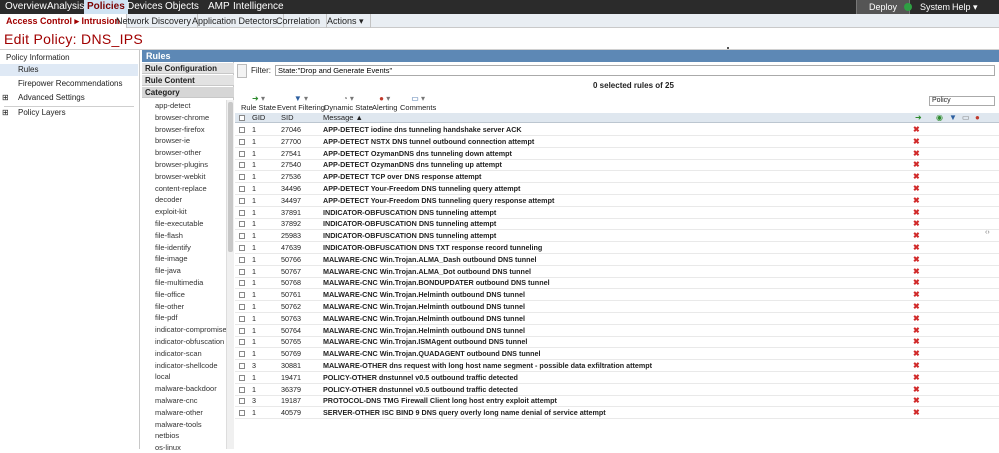 This screenshot has height=453, width=999. Describe the element at coordinates (384, 104) in the screenshot. I see `alerting-button: ● ▾ Alerting` at that location.